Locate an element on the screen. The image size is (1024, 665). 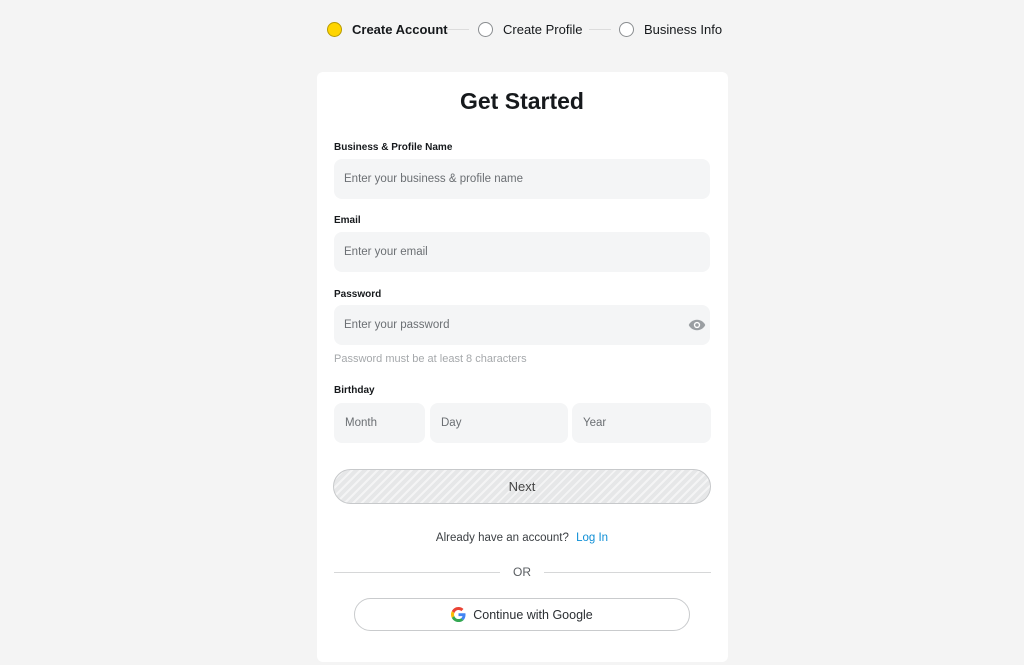
page-title: Get Started is located at coordinates (522, 101).